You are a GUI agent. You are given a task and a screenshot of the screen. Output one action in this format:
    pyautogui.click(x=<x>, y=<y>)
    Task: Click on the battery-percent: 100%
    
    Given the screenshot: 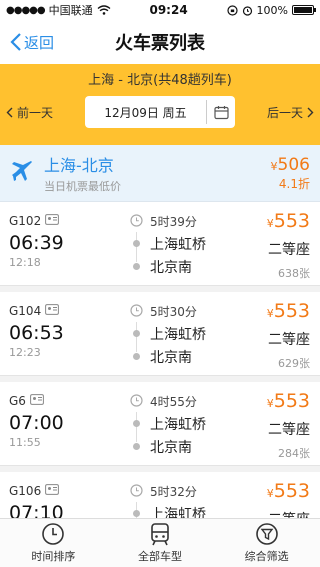 What is the action you would take?
    pyautogui.click(x=272, y=10)
    